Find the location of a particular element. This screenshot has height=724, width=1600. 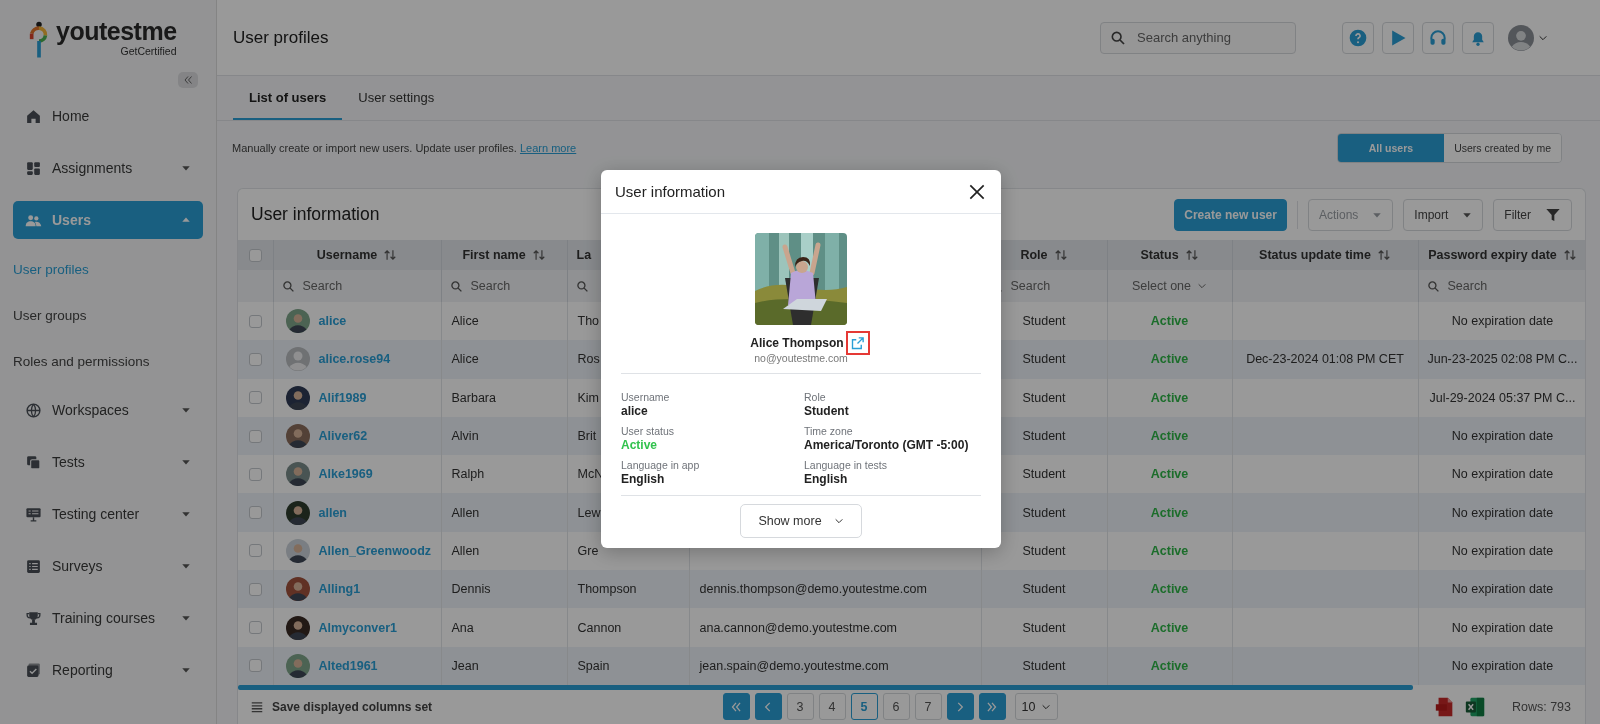

table-cell: Ros is located at coordinates (588, 359).